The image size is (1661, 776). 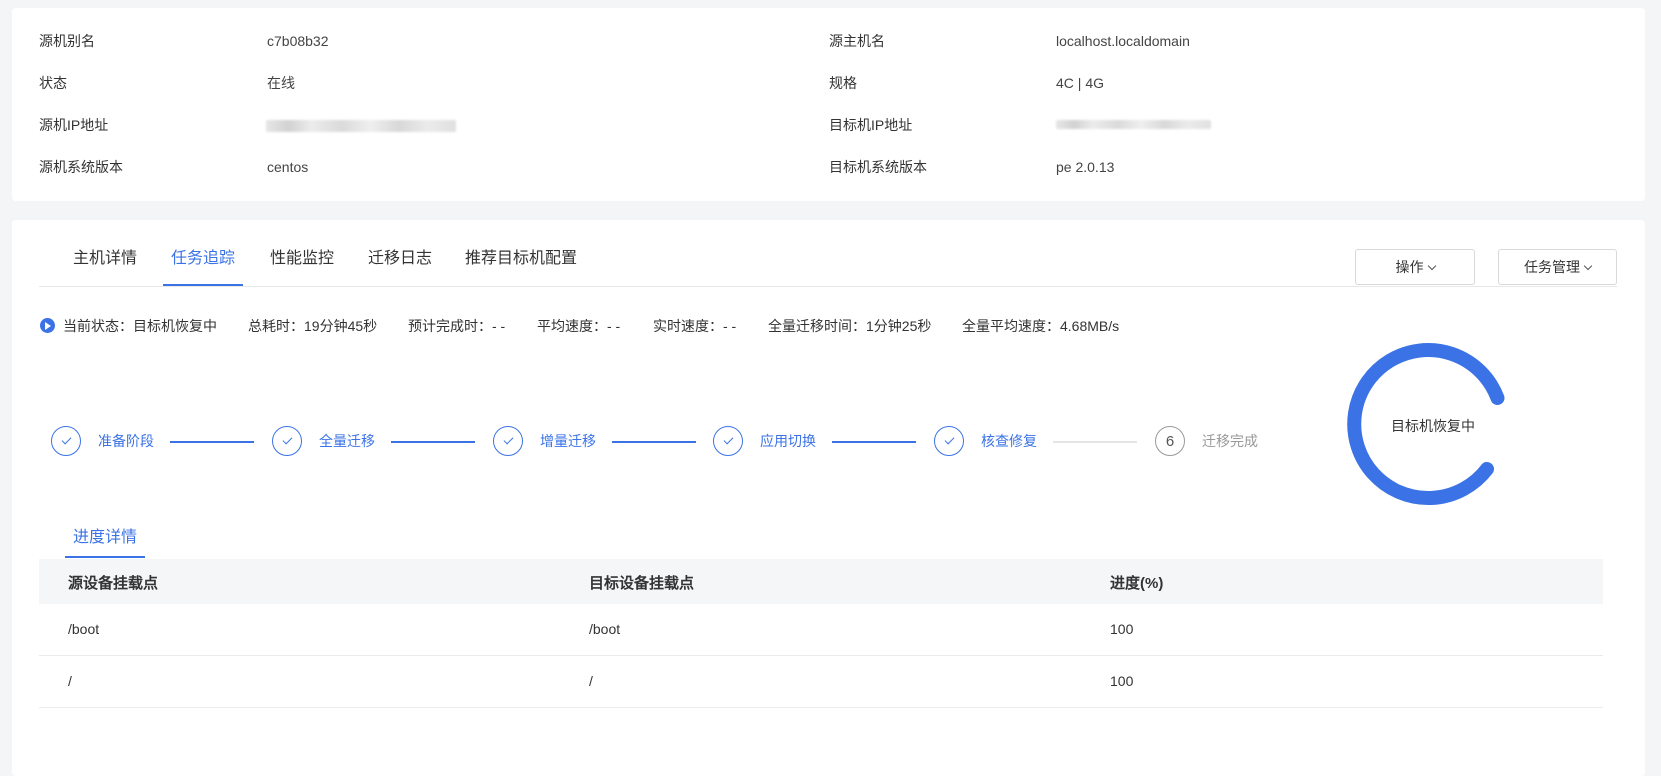 I want to click on source-os-label: 源机系统版本, so click(x=81, y=167).